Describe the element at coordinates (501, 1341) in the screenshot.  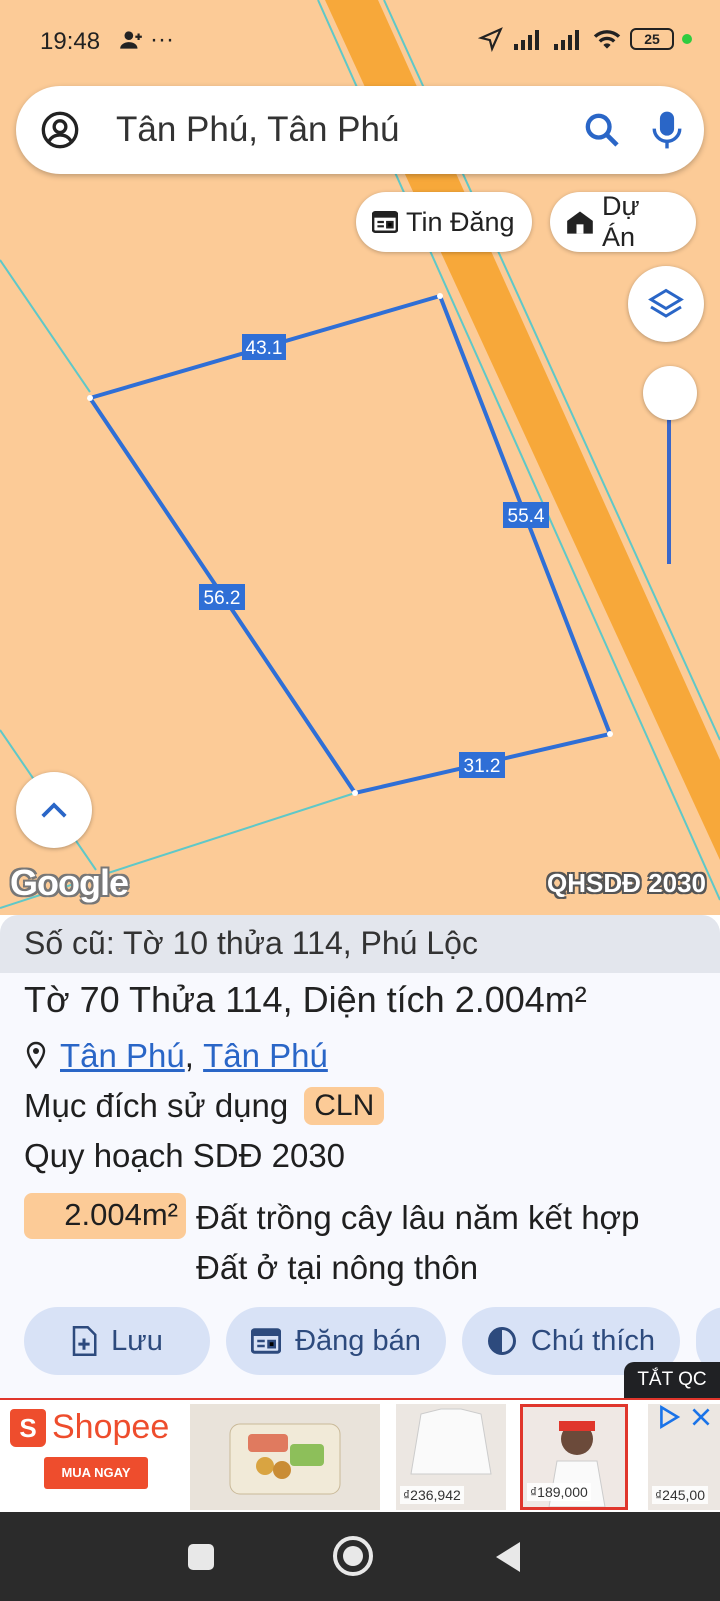
I see `contrast-icon` at that location.